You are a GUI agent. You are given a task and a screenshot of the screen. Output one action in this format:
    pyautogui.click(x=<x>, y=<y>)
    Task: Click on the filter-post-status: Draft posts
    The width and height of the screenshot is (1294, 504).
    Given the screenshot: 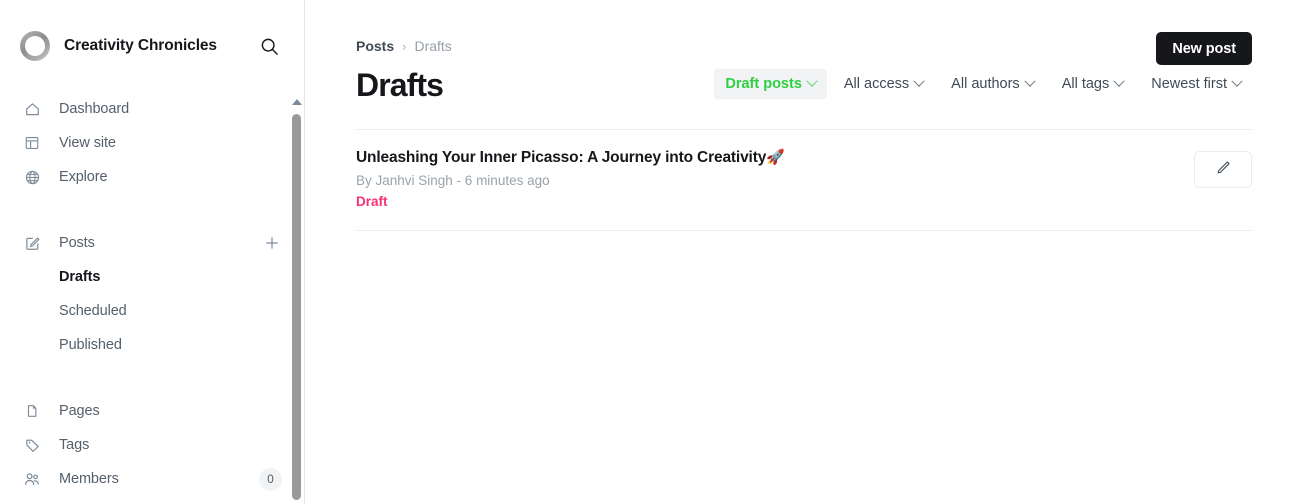 What is the action you would take?
    pyautogui.click(x=770, y=84)
    